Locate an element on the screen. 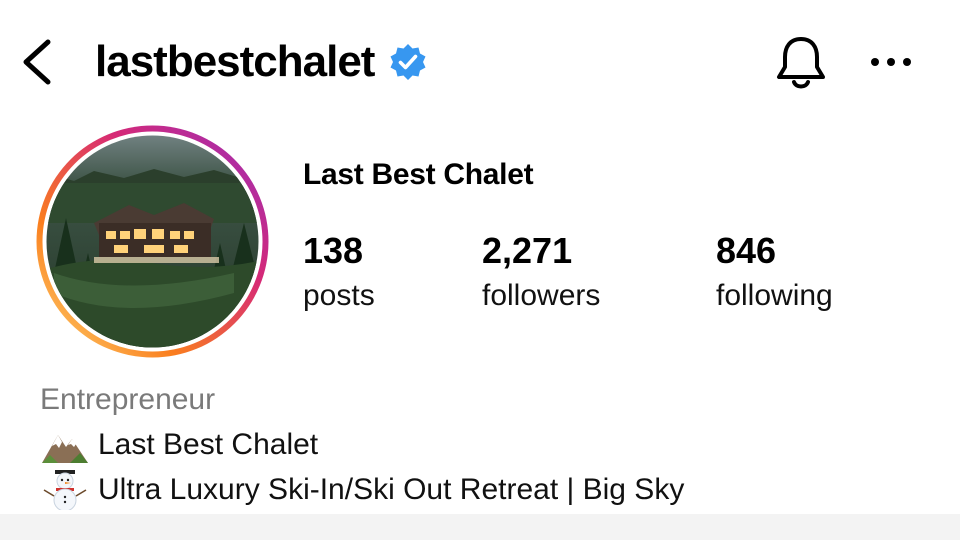 Image resolution: width=960 pixels, height=540 pixels. profile-avatar is located at coordinates (152, 241).